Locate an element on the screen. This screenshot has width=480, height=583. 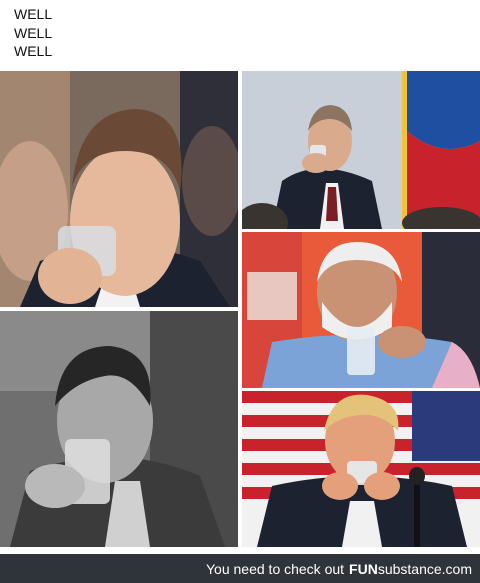
photo-top-right is located at coordinates (361, 150).